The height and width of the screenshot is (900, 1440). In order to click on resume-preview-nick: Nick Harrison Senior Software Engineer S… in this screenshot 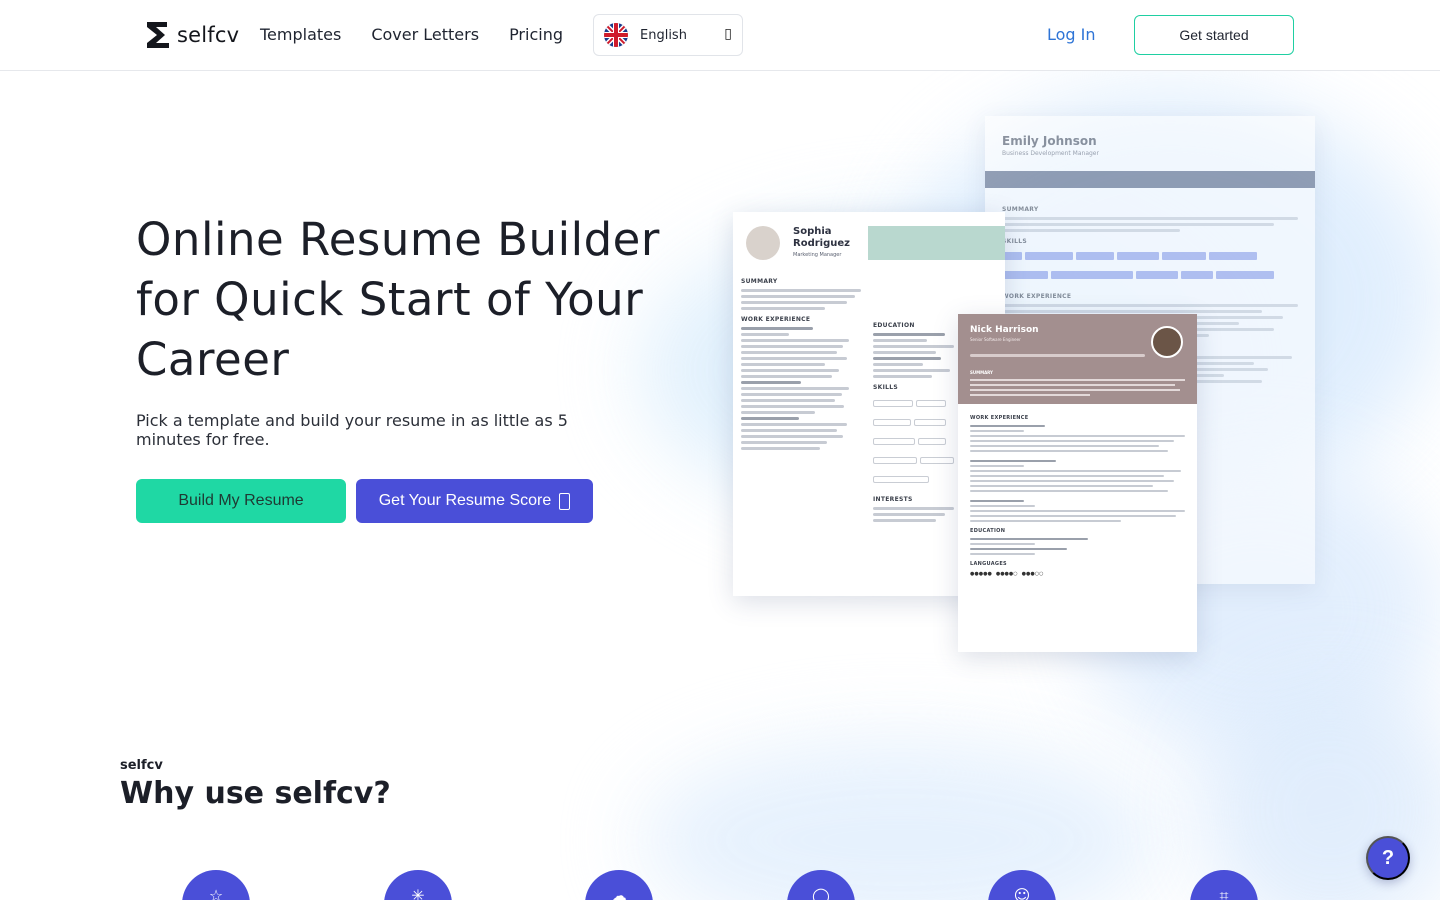, I will do `click(1077, 483)`.